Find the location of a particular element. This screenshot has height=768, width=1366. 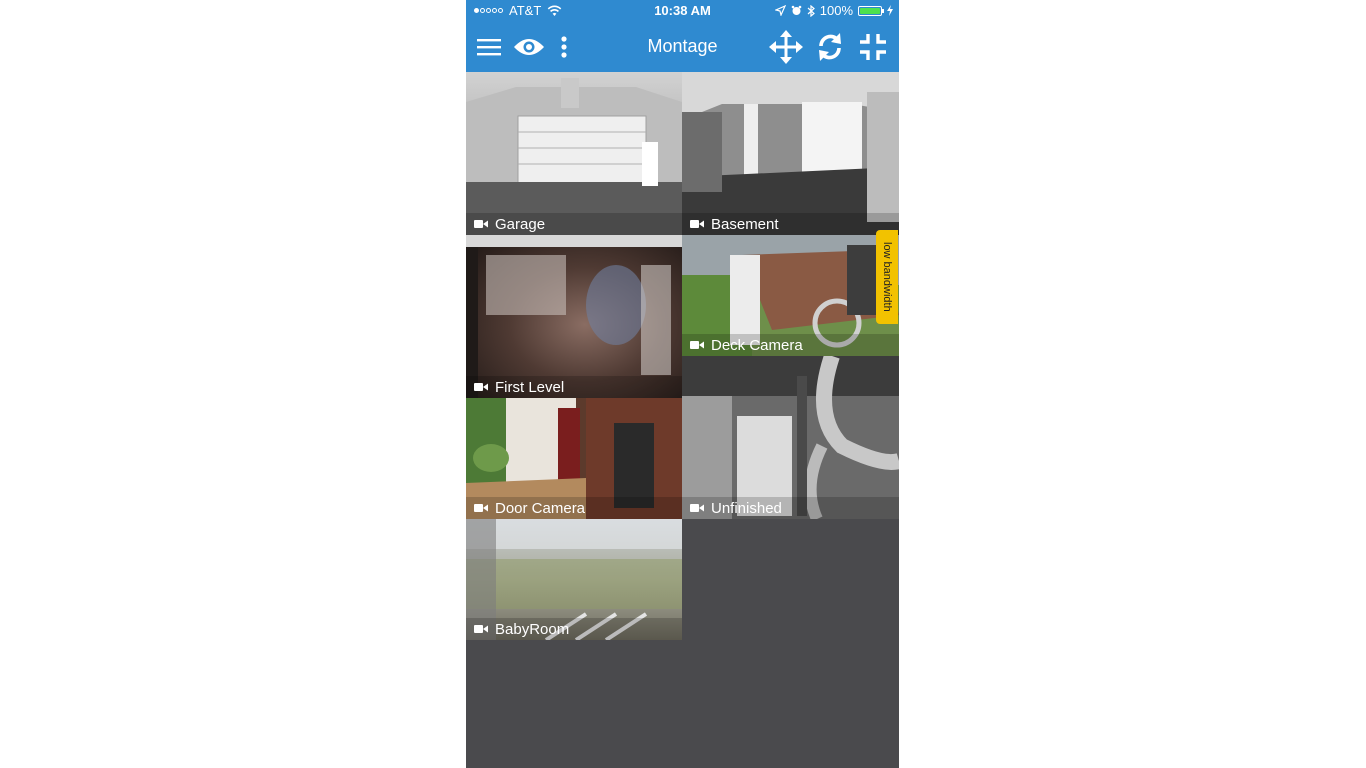

camera-label: First Level is located at coordinates (574, 387).